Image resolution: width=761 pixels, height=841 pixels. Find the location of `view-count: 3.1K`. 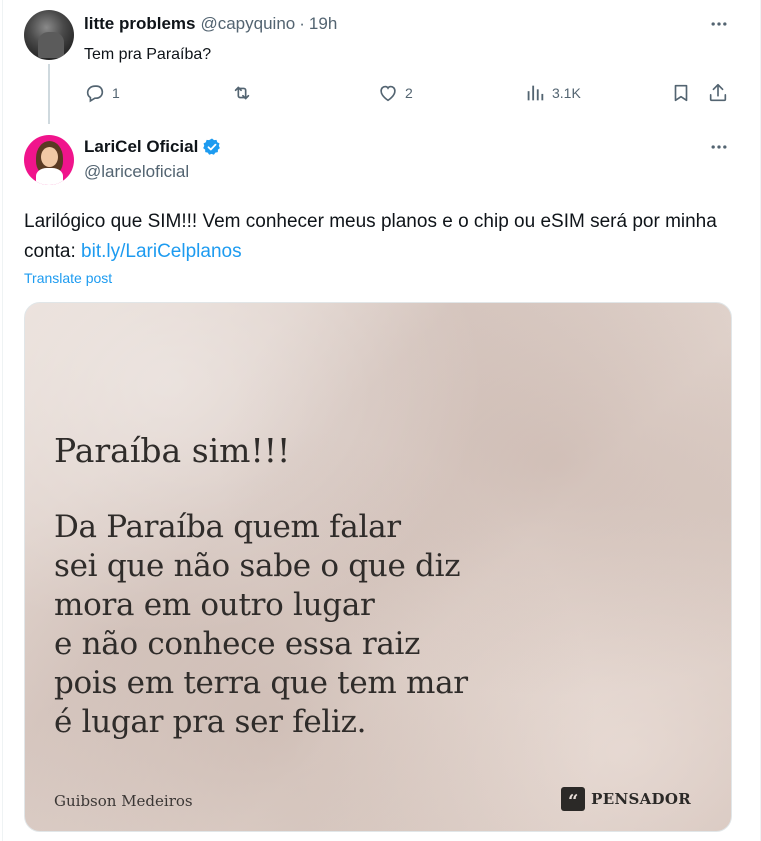

view-count: 3.1K is located at coordinates (566, 93).